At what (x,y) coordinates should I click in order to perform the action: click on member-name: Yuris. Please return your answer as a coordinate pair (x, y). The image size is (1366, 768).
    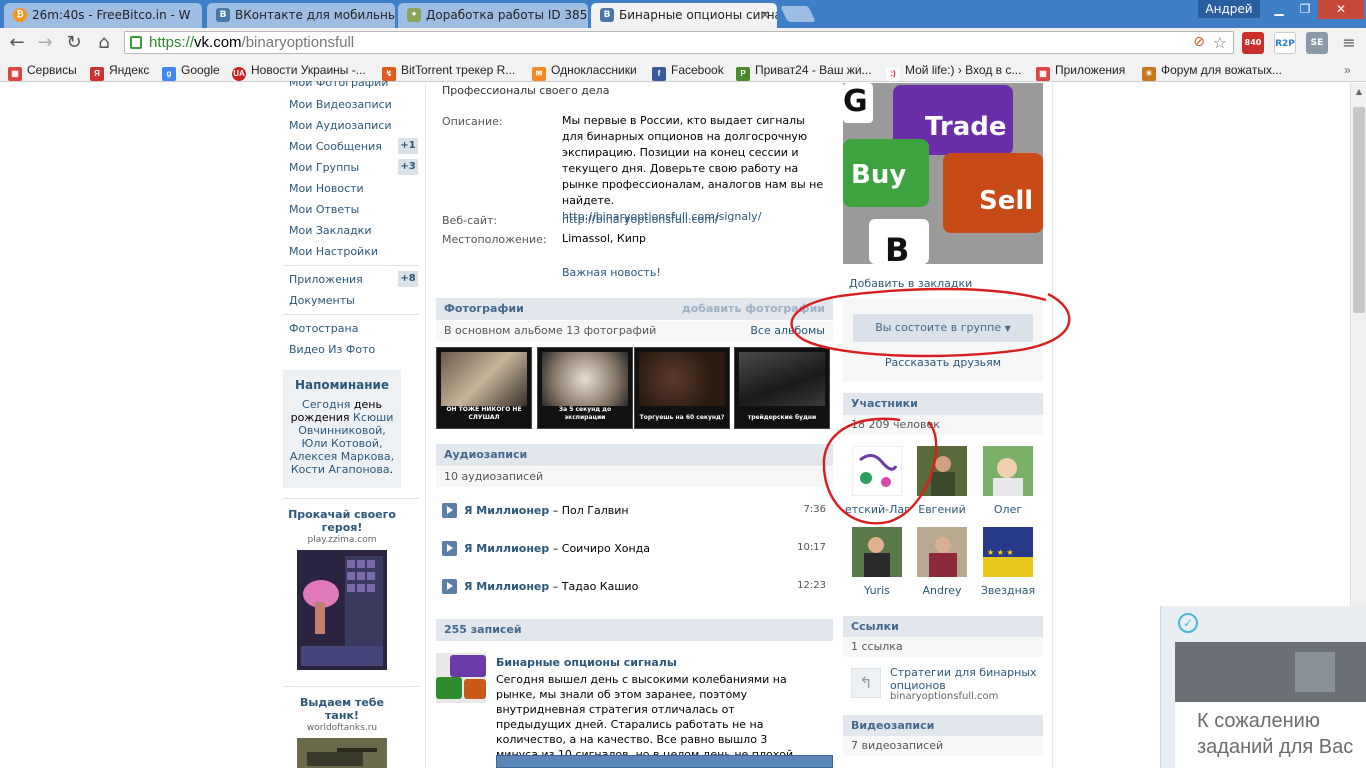
    Looking at the image, I should click on (877, 590).